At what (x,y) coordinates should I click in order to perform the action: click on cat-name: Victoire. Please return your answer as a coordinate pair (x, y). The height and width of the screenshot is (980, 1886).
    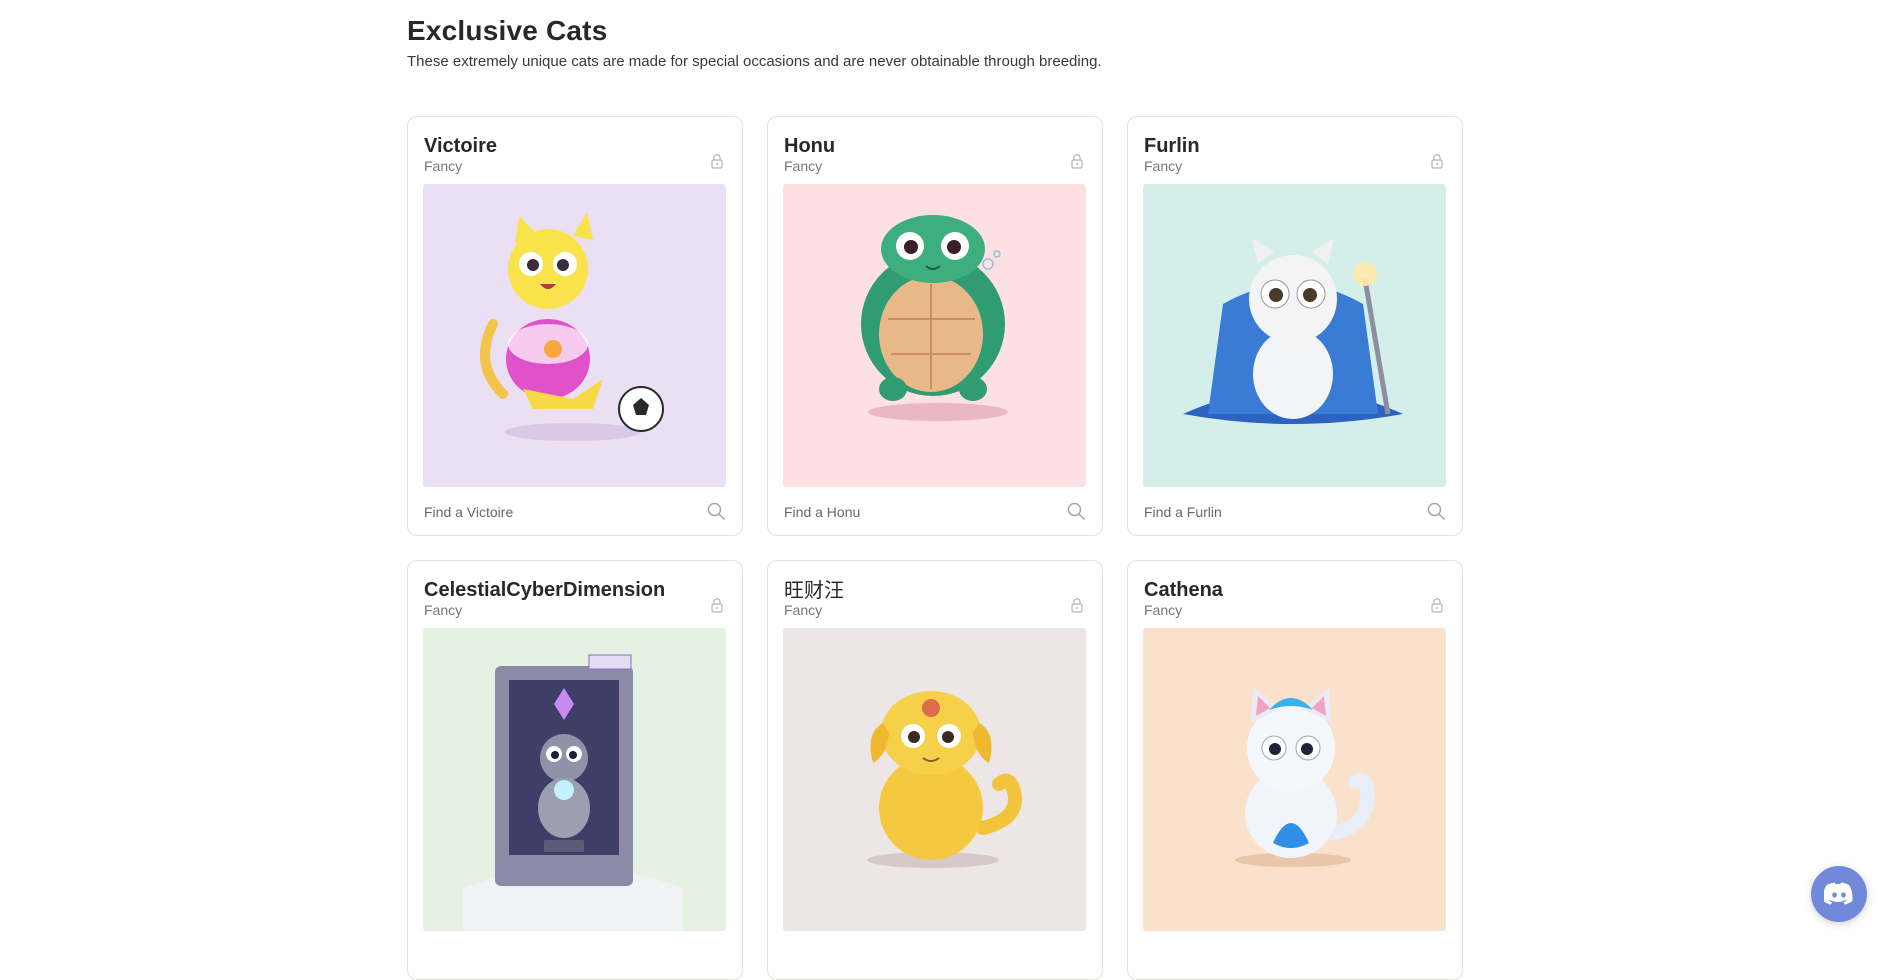
    Looking at the image, I should click on (460, 146).